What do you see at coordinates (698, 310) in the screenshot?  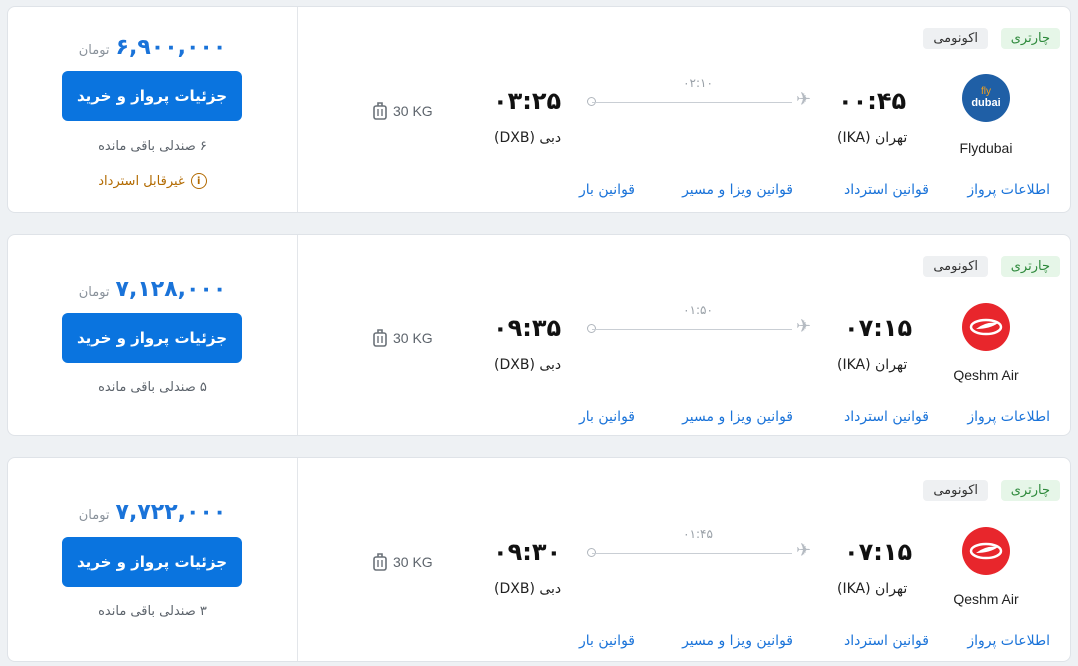 I see `flight-duration: ۰۱:۵۰` at bounding box center [698, 310].